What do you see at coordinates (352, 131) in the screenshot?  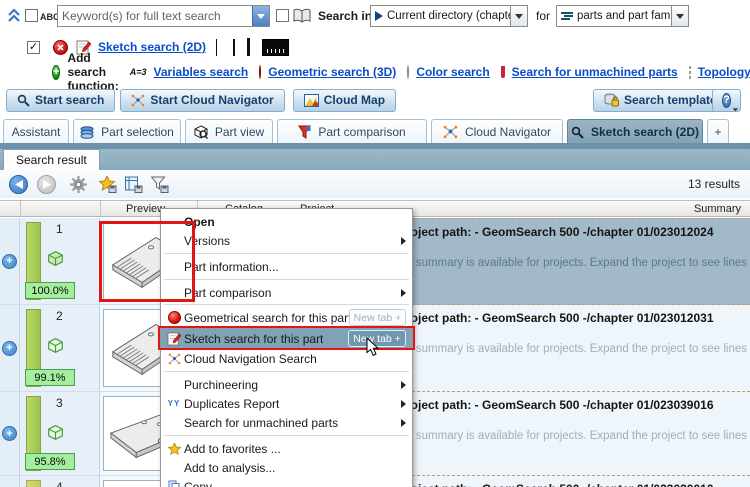 I see `tab-part-comparison: Part comparison` at bounding box center [352, 131].